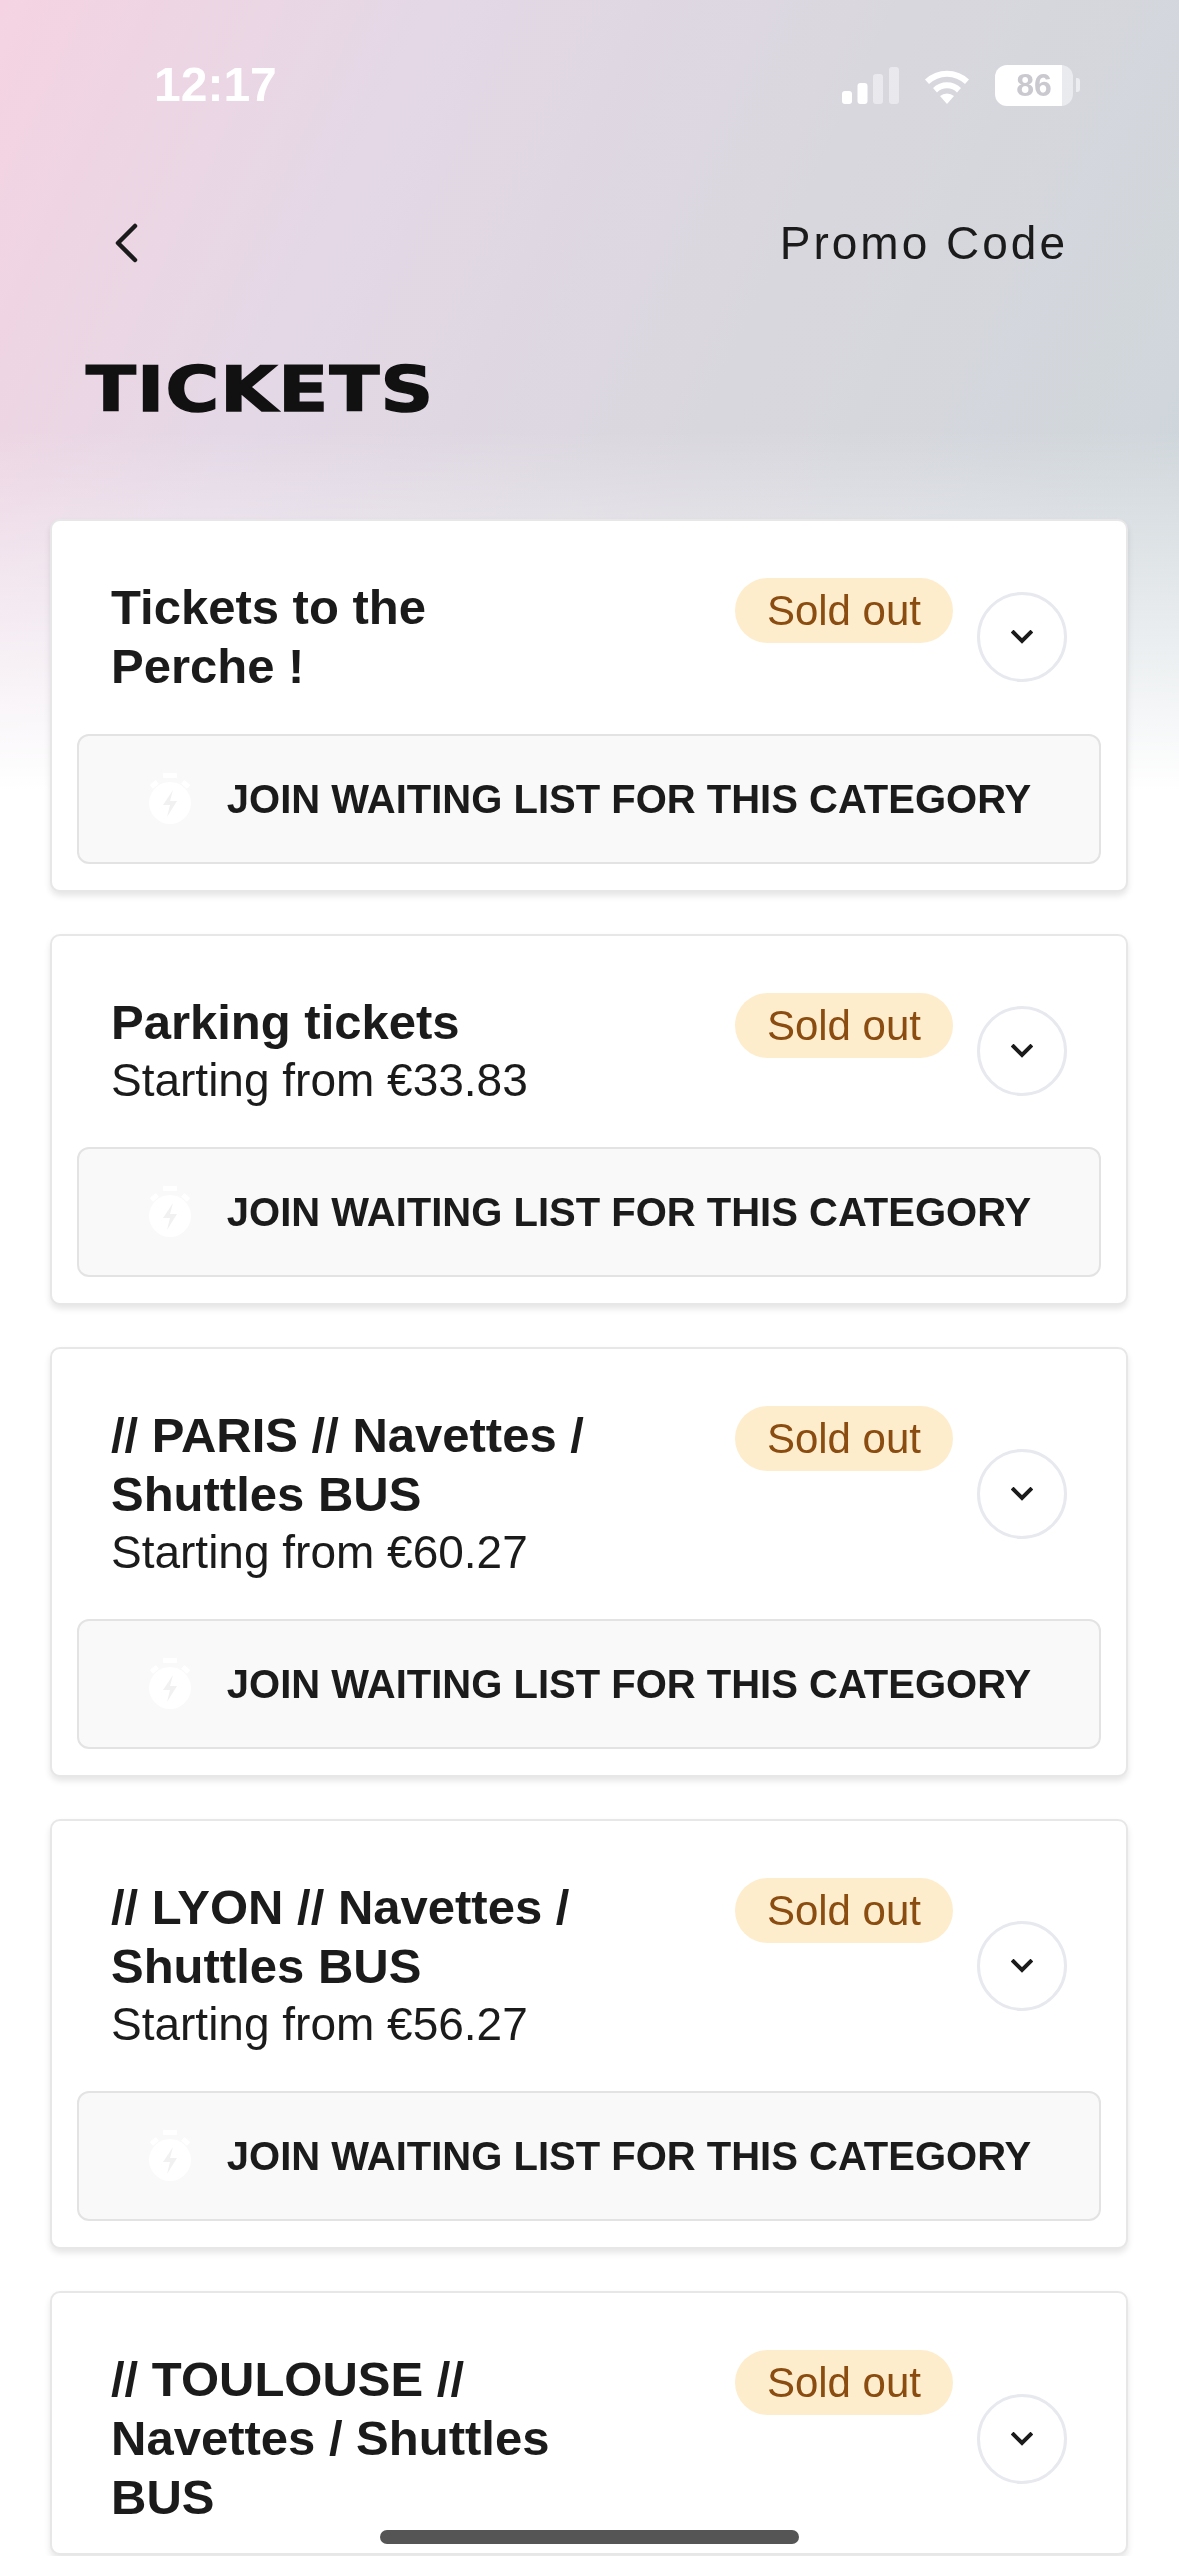 This screenshot has height=2556, width=1179. Describe the element at coordinates (331, 2438) in the screenshot. I see `category-title: // TOULOUSE // Navettes / Shuttles BUS` at that location.